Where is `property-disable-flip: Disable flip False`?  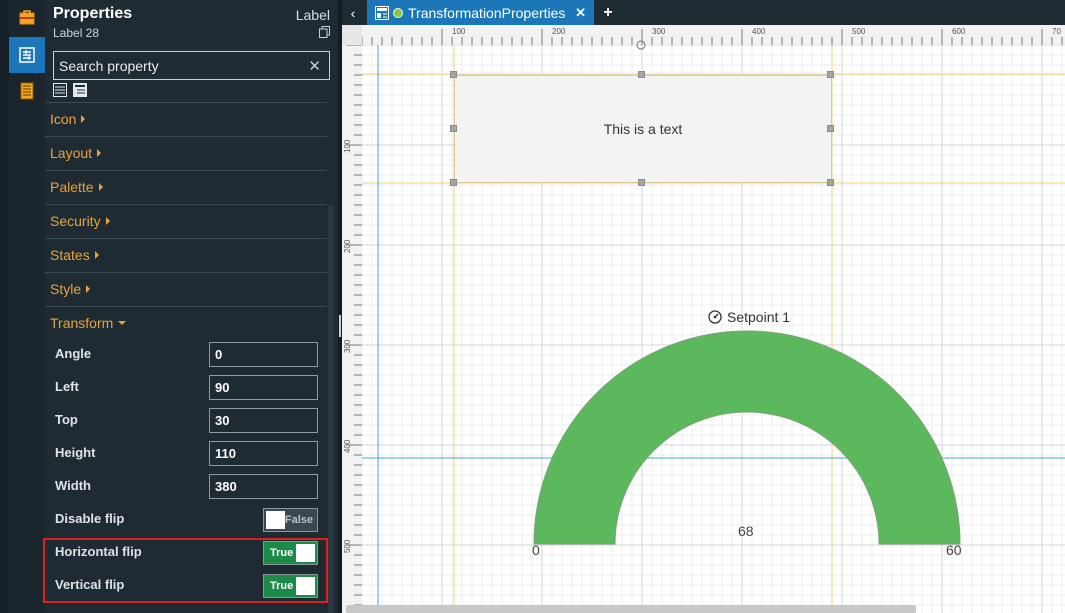
property-disable-flip: Disable flip False is located at coordinates (186, 519).